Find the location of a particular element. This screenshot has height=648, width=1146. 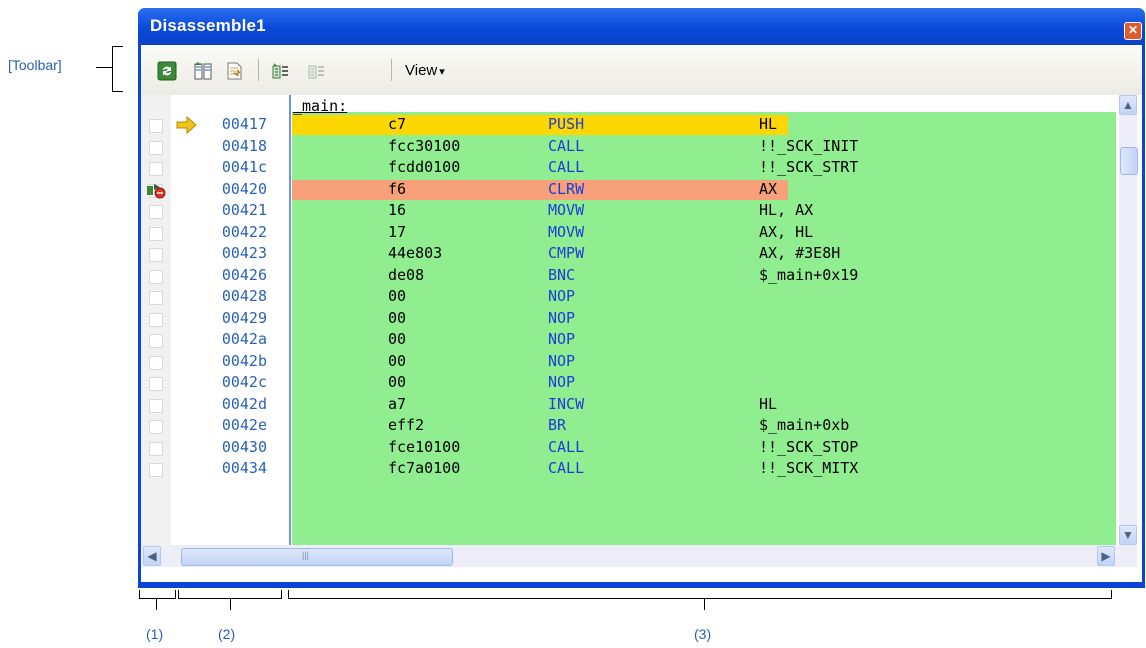

area3-bracket is located at coordinates (700, 594).